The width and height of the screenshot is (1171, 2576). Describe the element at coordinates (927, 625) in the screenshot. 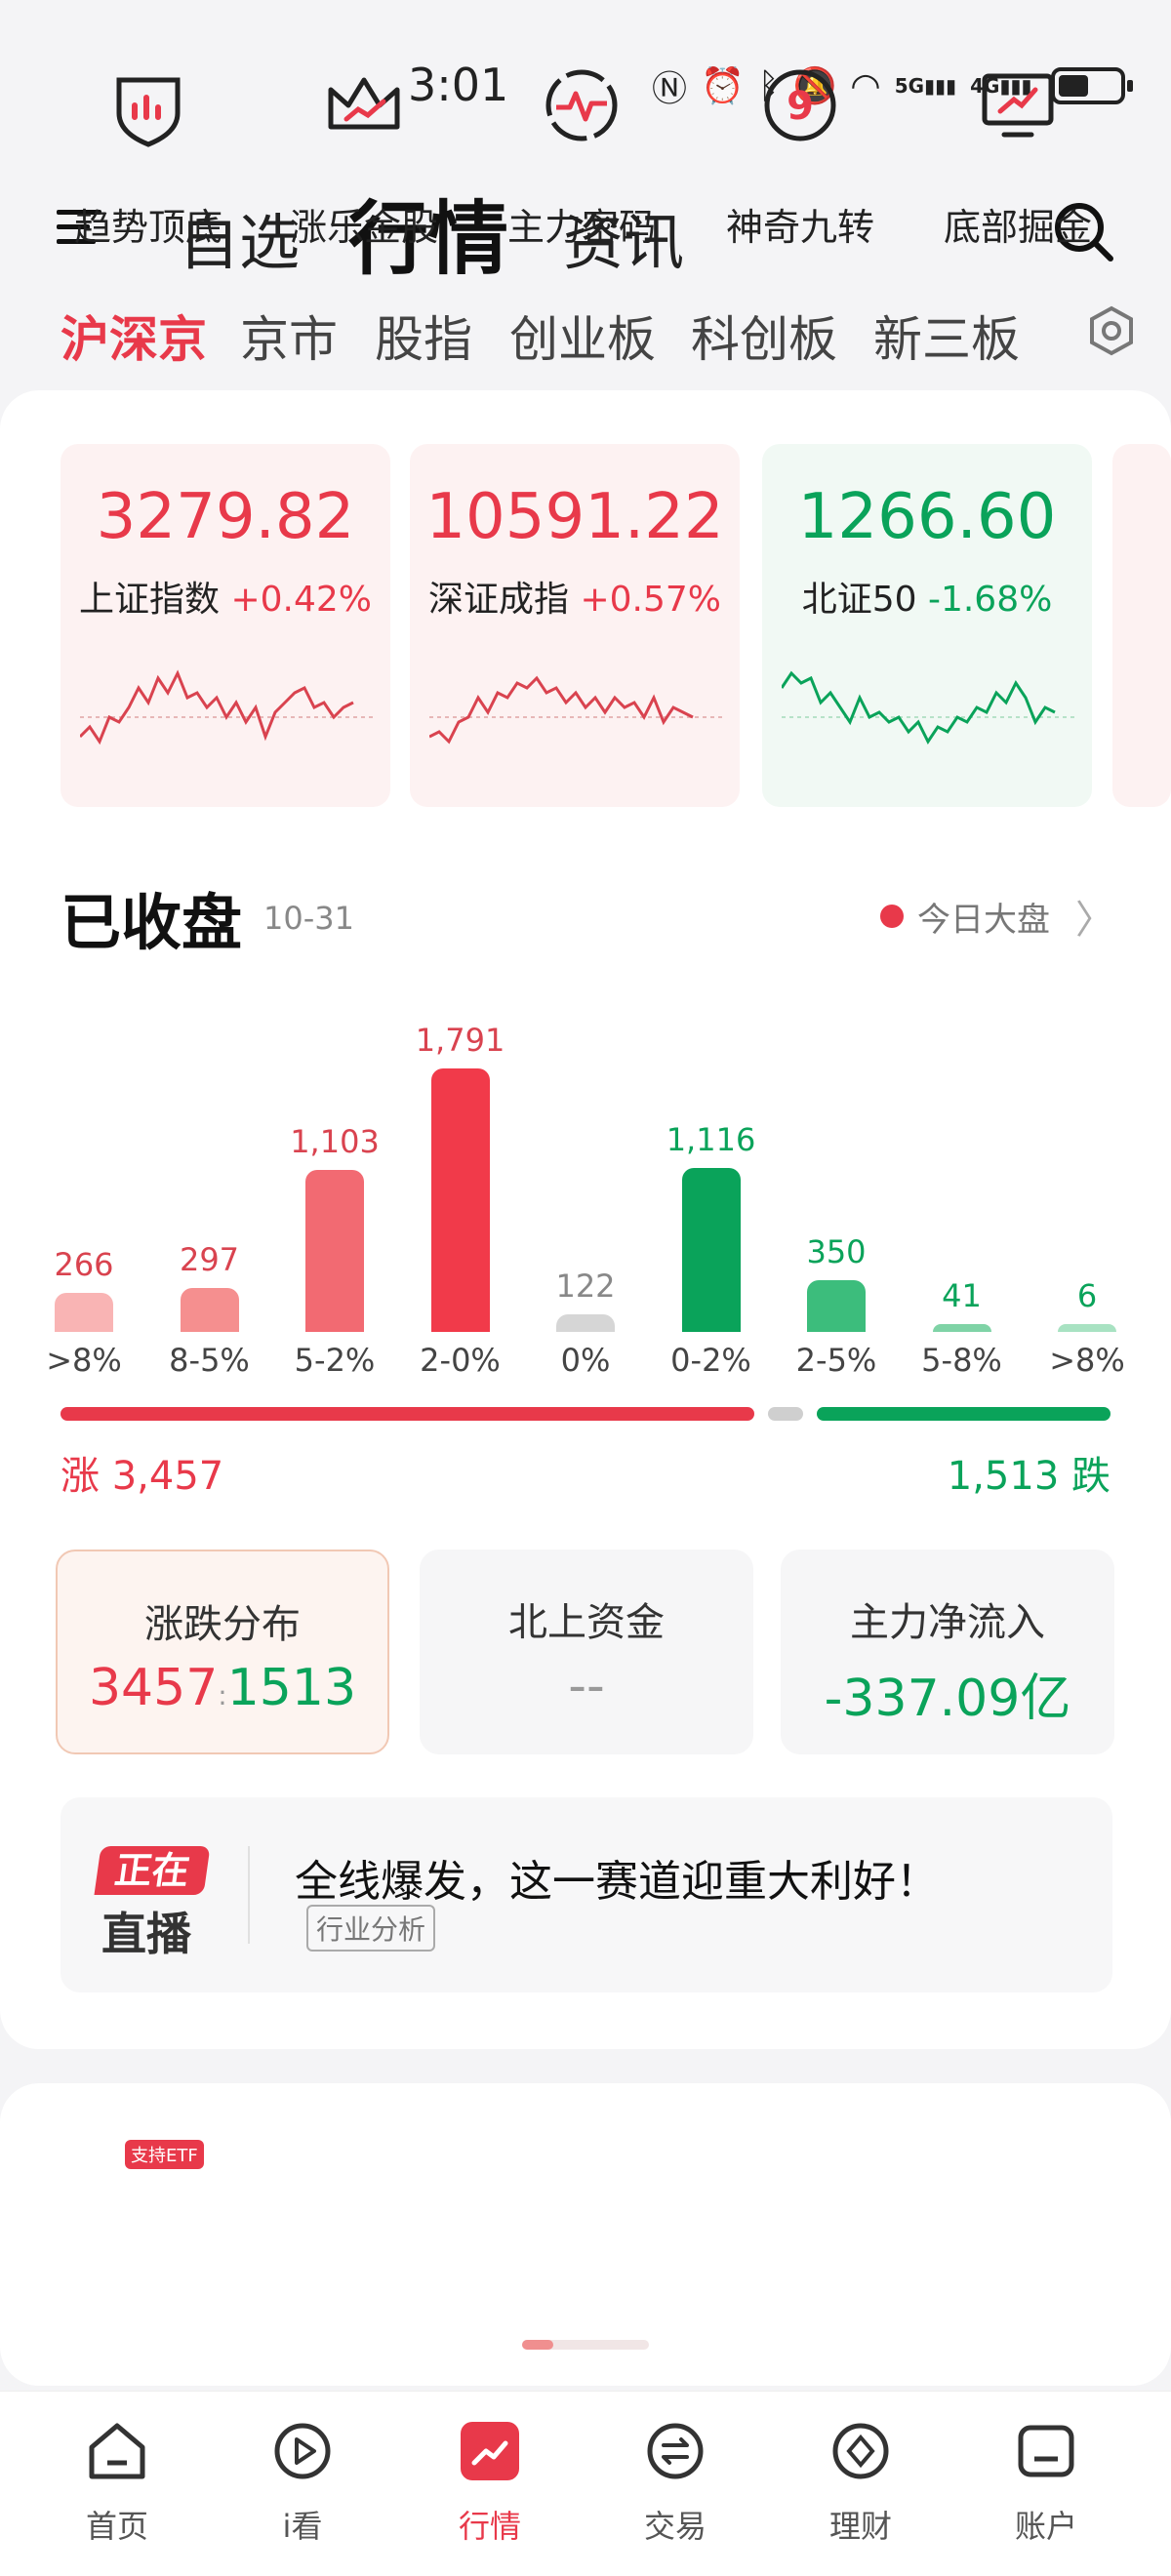

I see `index-card-bz50: 1266.60 北证50 -1.68%` at that location.